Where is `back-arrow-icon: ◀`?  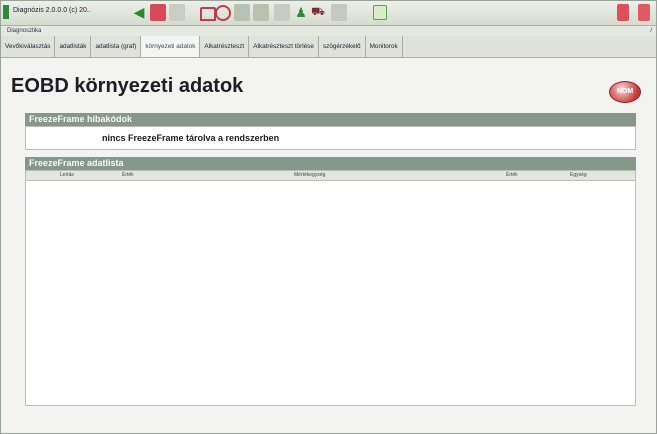 back-arrow-icon: ◀ is located at coordinates (139, 12).